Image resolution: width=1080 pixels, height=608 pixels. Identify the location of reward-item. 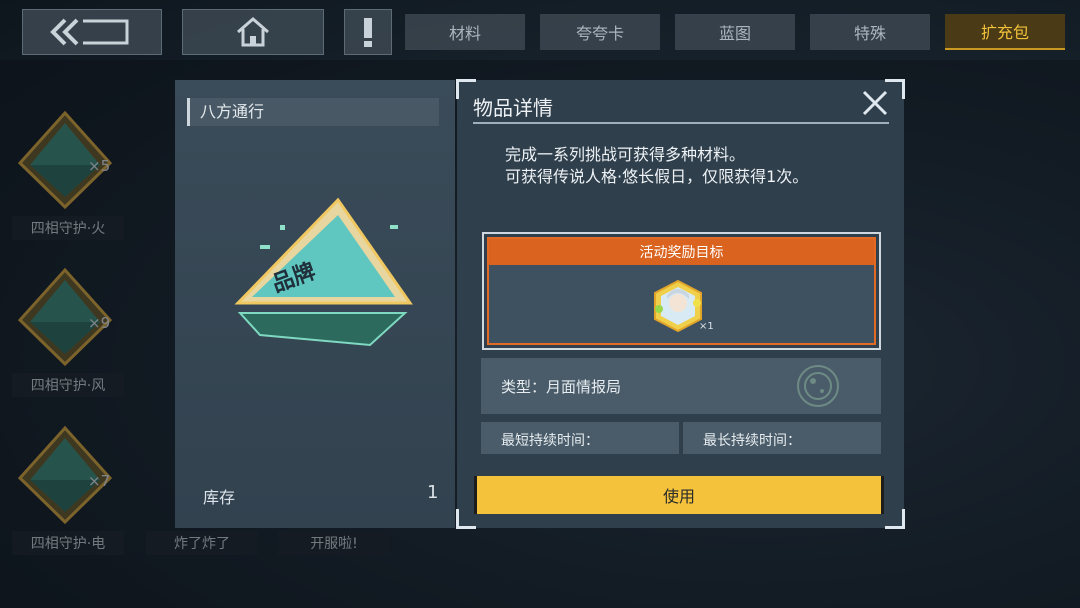
(678, 306).